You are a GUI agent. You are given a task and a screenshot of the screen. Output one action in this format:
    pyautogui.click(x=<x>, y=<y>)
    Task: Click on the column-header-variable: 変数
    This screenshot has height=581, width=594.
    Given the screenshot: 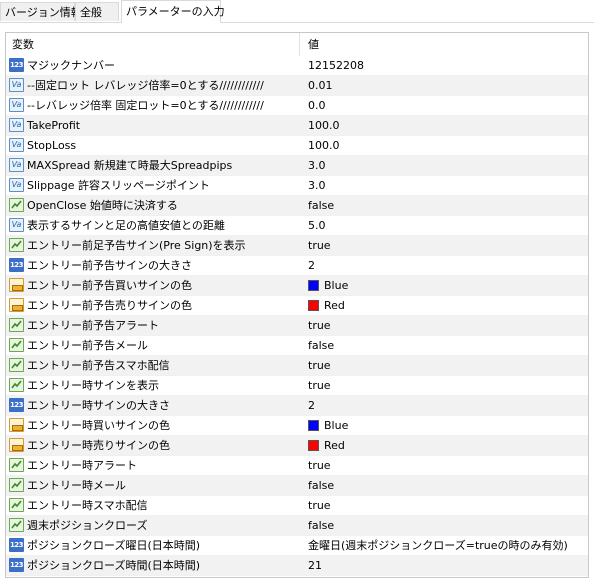 What is the action you would take?
    pyautogui.click(x=153, y=44)
    